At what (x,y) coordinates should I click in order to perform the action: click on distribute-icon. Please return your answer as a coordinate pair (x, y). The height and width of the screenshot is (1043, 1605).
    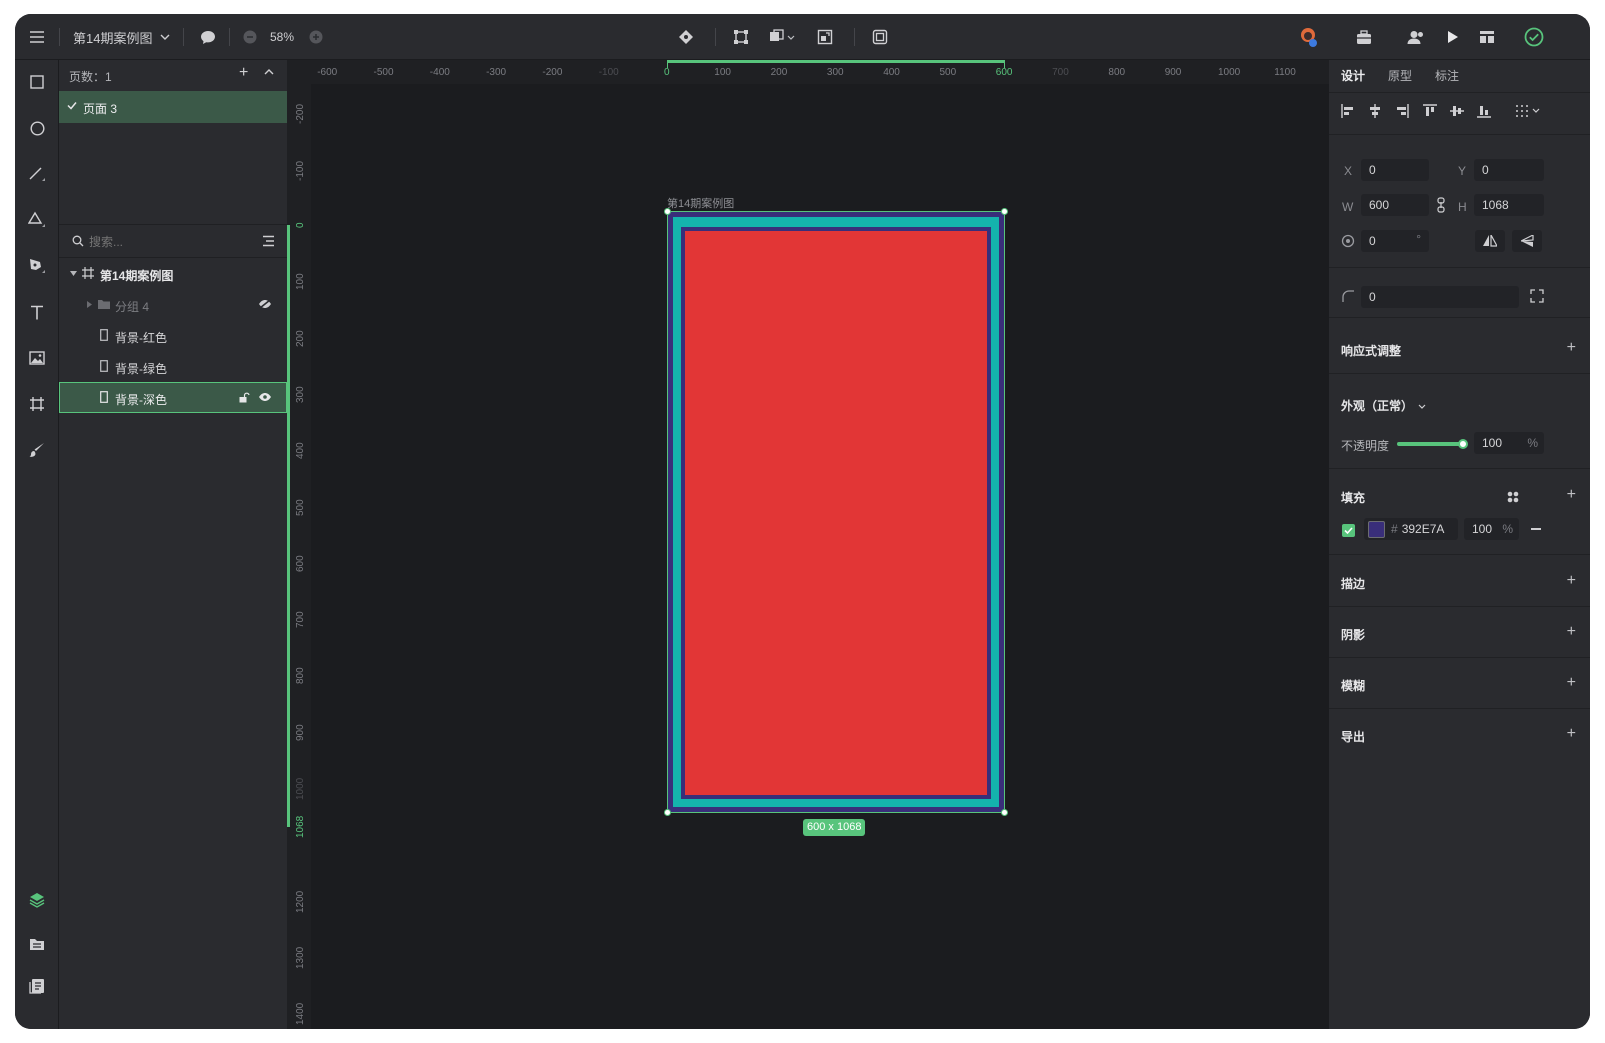
    Looking at the image, I should click on (1528, 111).